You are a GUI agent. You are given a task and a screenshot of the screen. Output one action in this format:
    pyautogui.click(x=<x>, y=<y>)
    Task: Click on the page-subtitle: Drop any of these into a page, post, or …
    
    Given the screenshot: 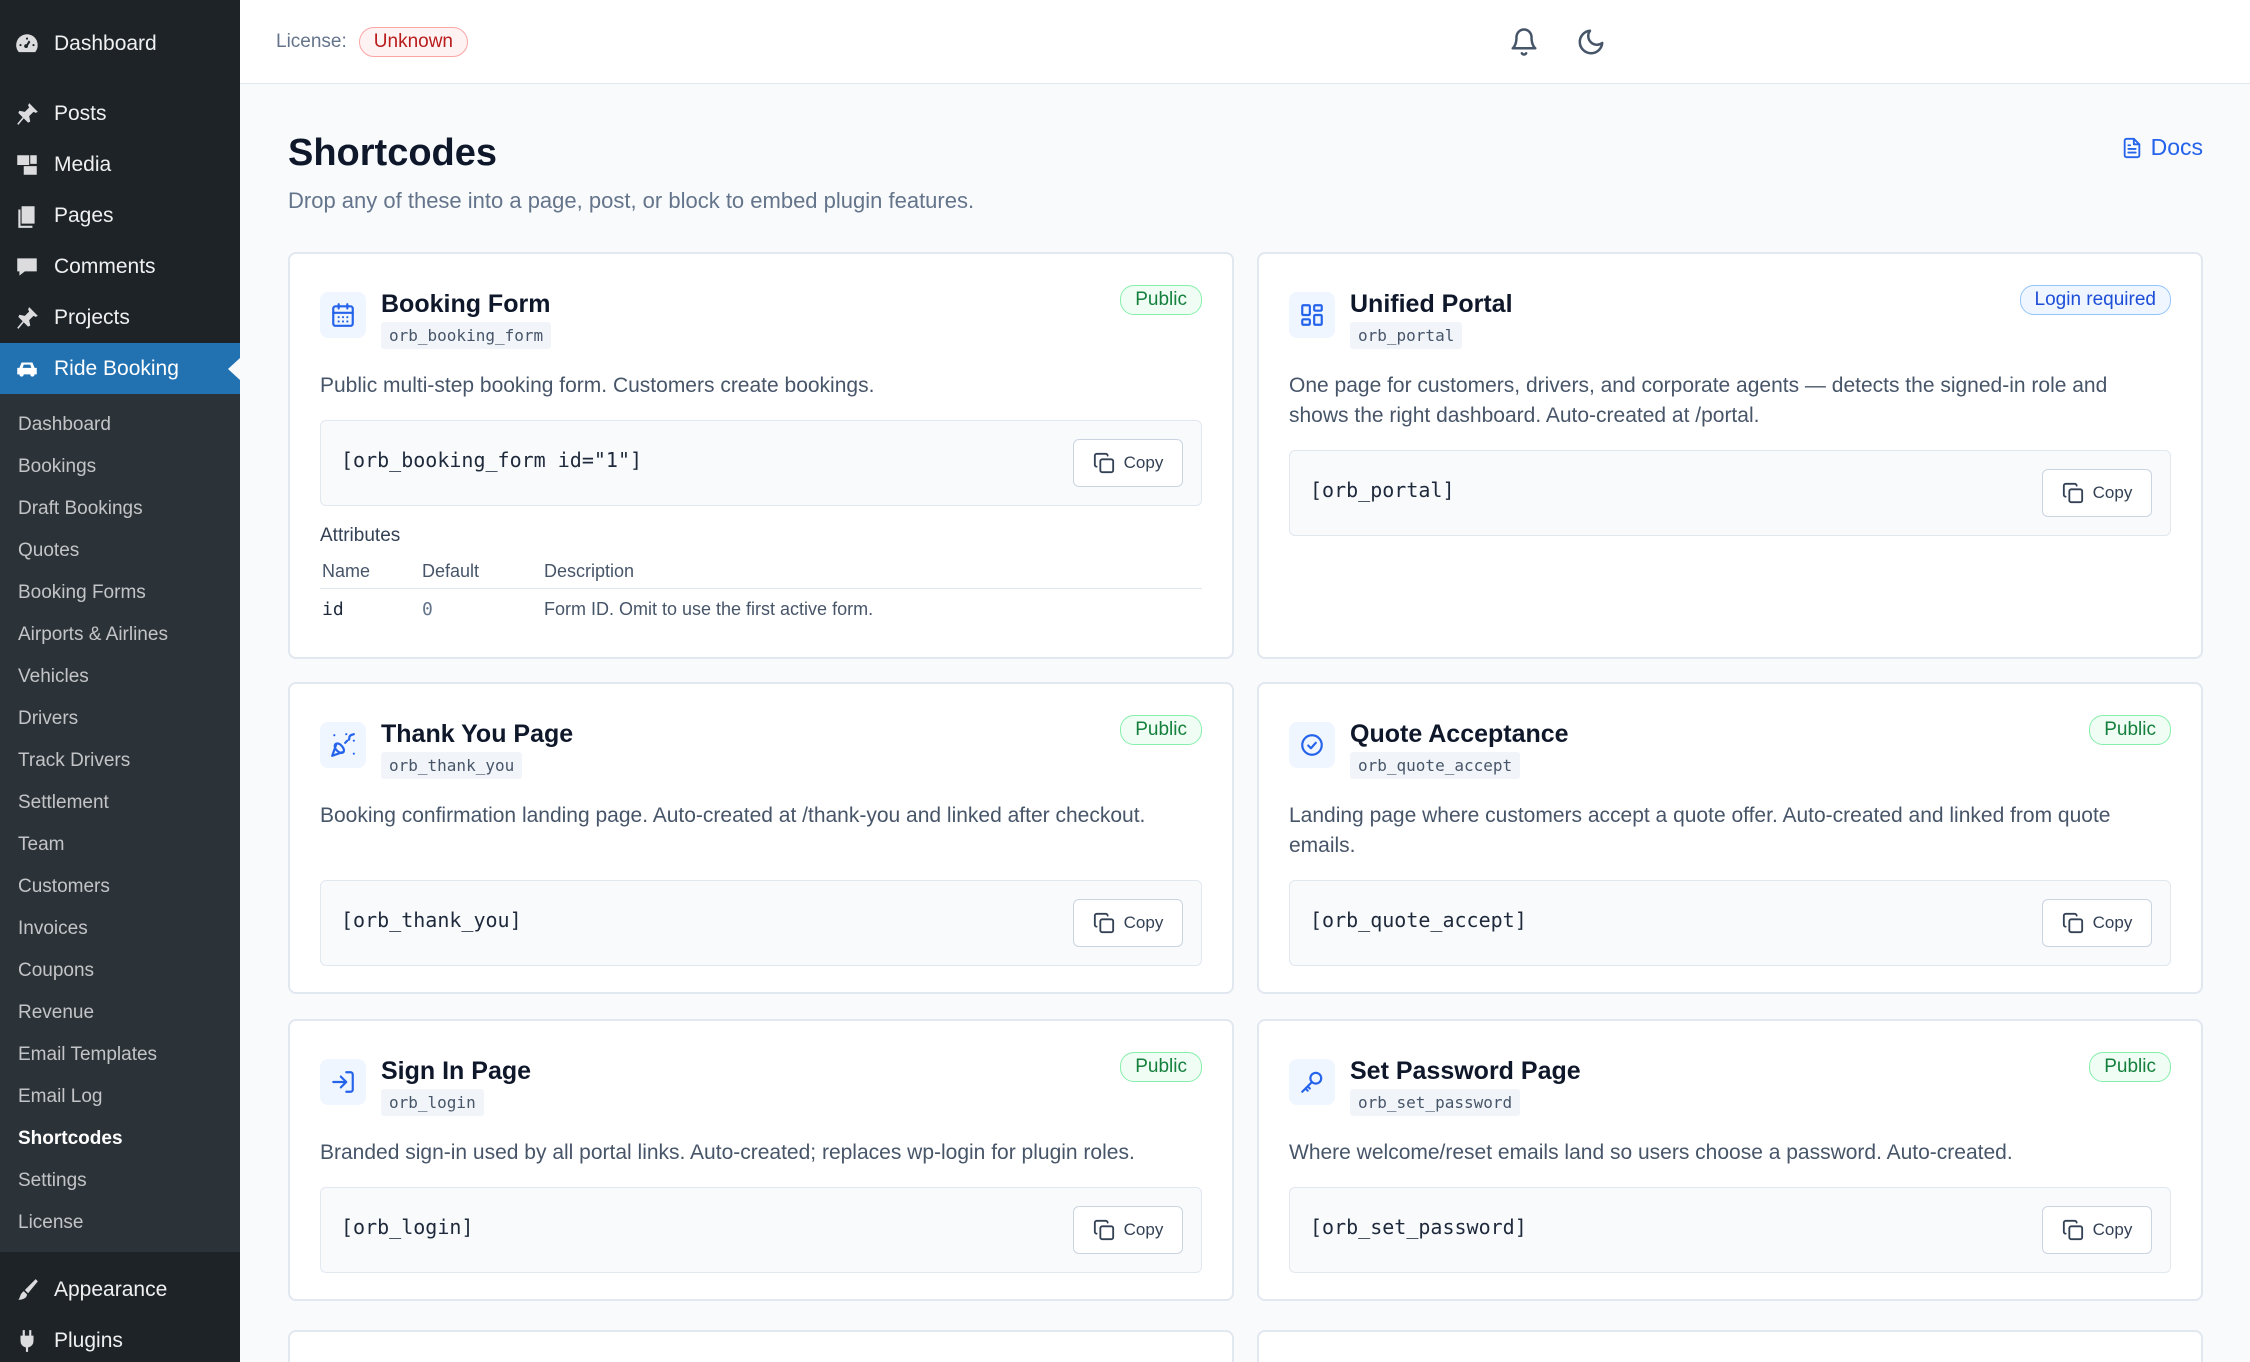 What is the action you would take?
    pyautogui.click(x=631, y=200)
    